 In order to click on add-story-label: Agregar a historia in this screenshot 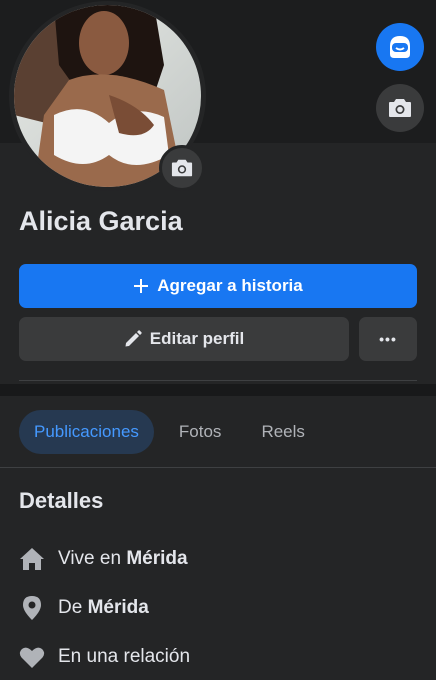, I will do `click(230, 285)`.